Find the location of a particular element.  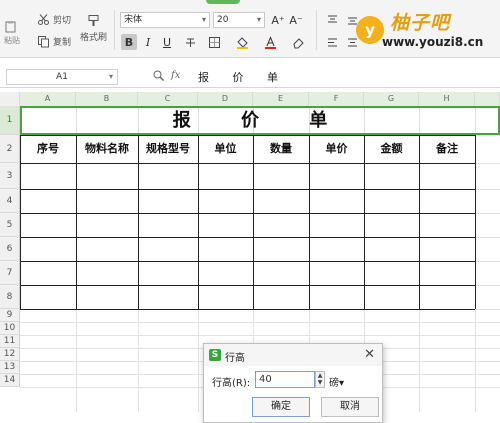

italic-icon: I is located at coordinates (148, 42).